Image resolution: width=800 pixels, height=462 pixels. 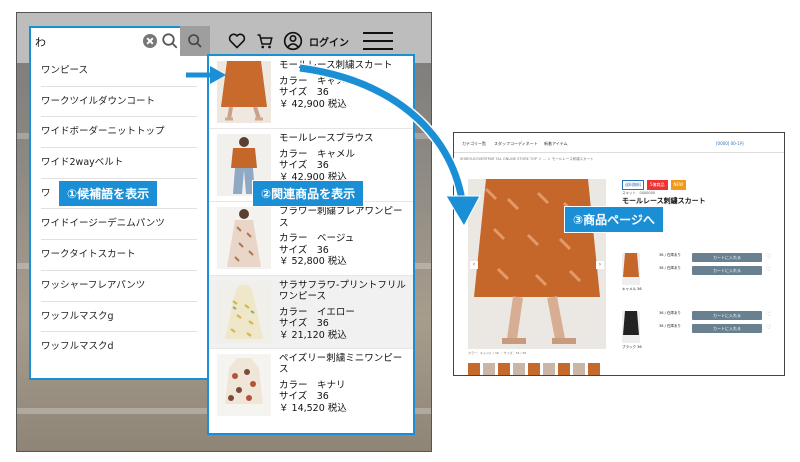 I want to click on tag-badge: 5億商品, so click(x=657, y=185).